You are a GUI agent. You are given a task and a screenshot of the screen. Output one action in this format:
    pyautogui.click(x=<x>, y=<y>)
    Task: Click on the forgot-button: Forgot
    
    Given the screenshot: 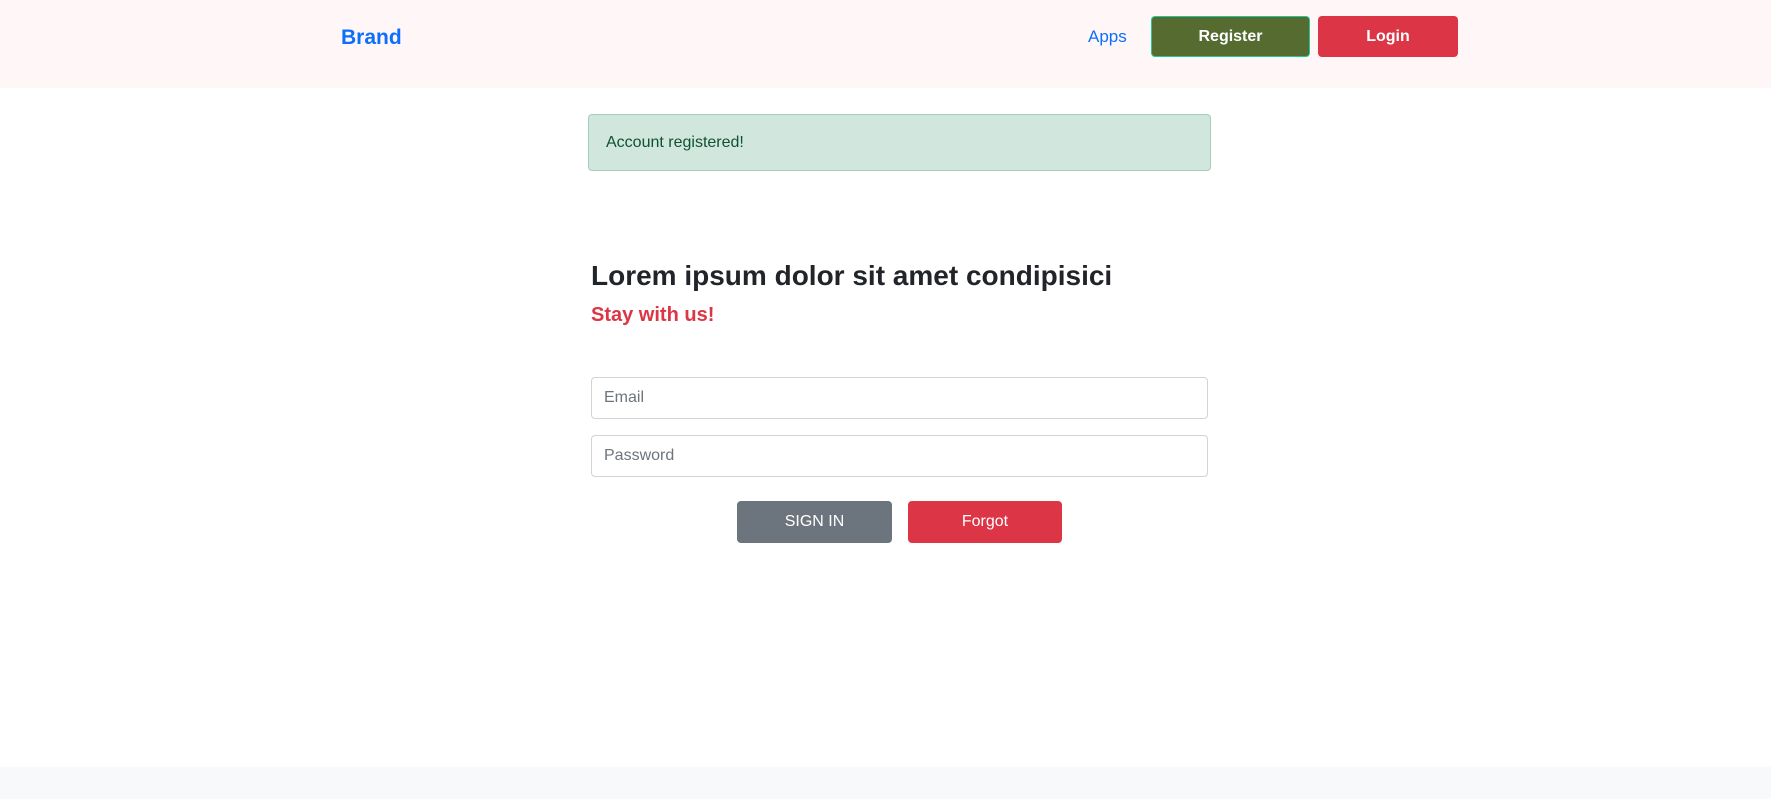 What is the action you would take?
    pyautogui.click(x=985, y=522)
    